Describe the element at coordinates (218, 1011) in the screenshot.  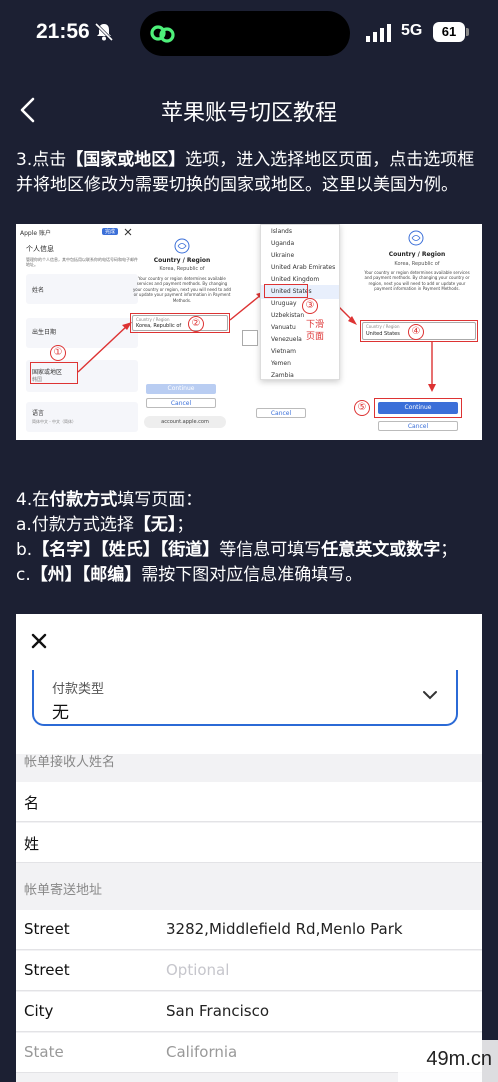
I see `city-value: San Francisco` at that location.